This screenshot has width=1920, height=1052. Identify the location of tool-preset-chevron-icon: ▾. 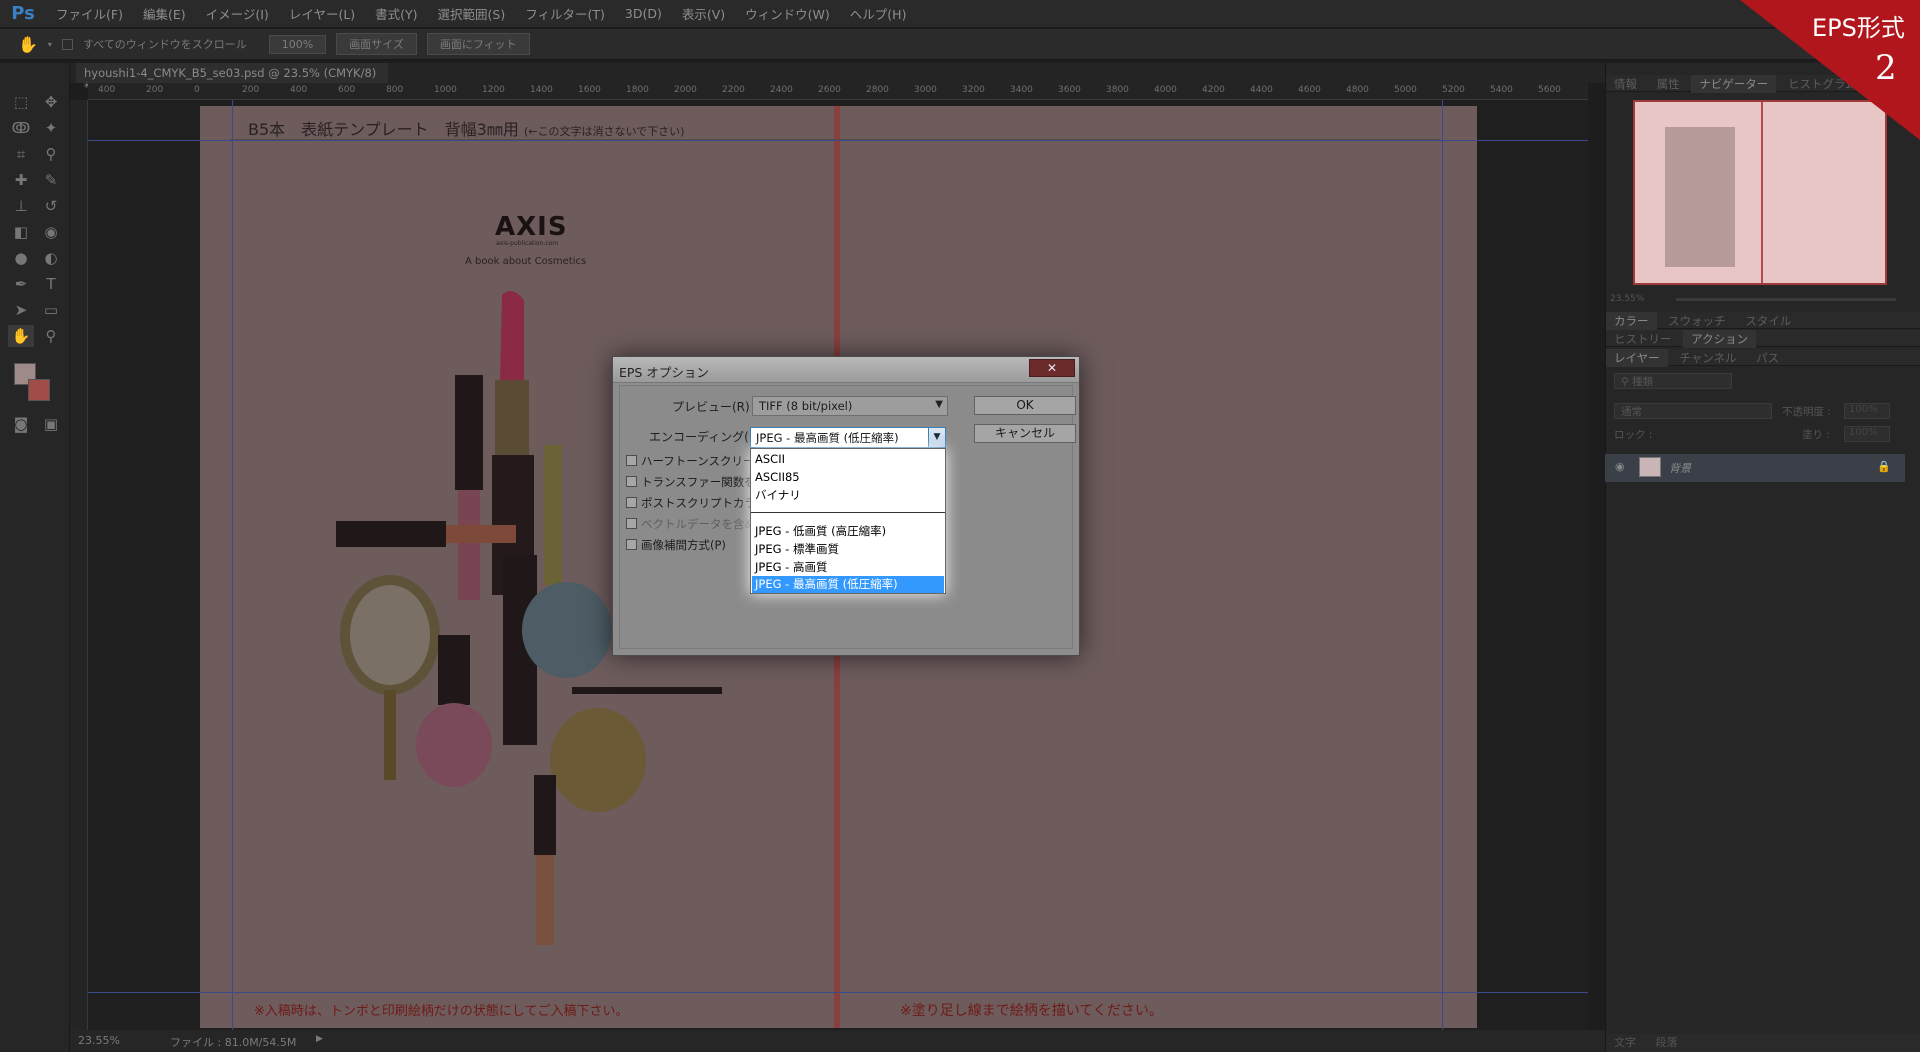
(50, 44).